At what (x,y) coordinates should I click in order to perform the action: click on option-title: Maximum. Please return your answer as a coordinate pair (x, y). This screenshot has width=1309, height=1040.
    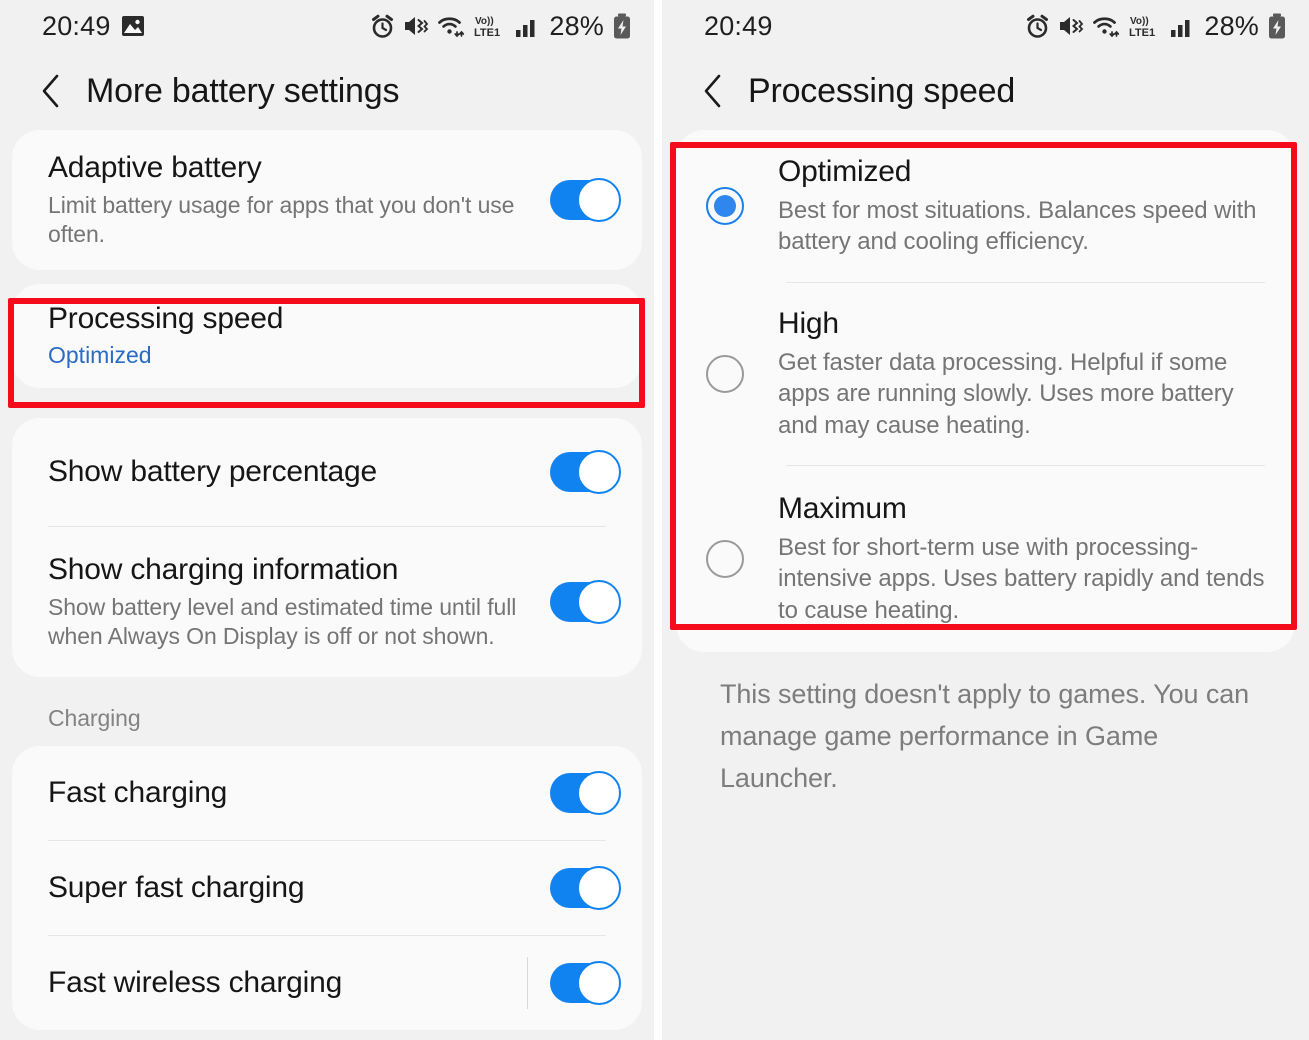
    Looking at the image, I should click on (842, 509).